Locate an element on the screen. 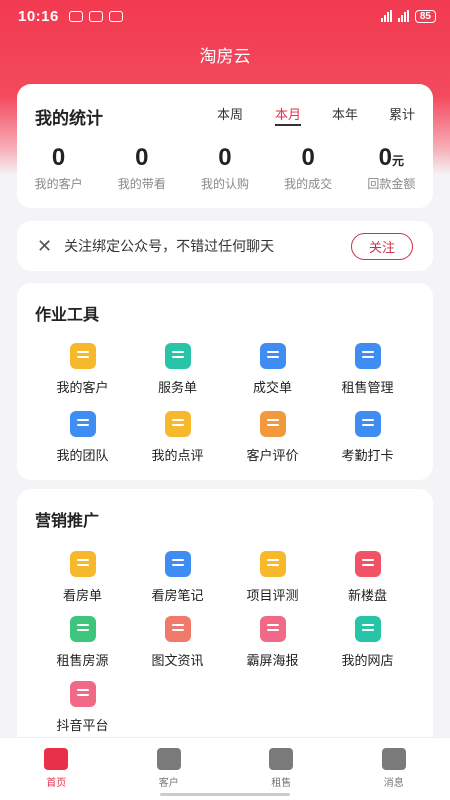  tool-customer-feedback: 客户评价 is located at coordinates (272, 440).